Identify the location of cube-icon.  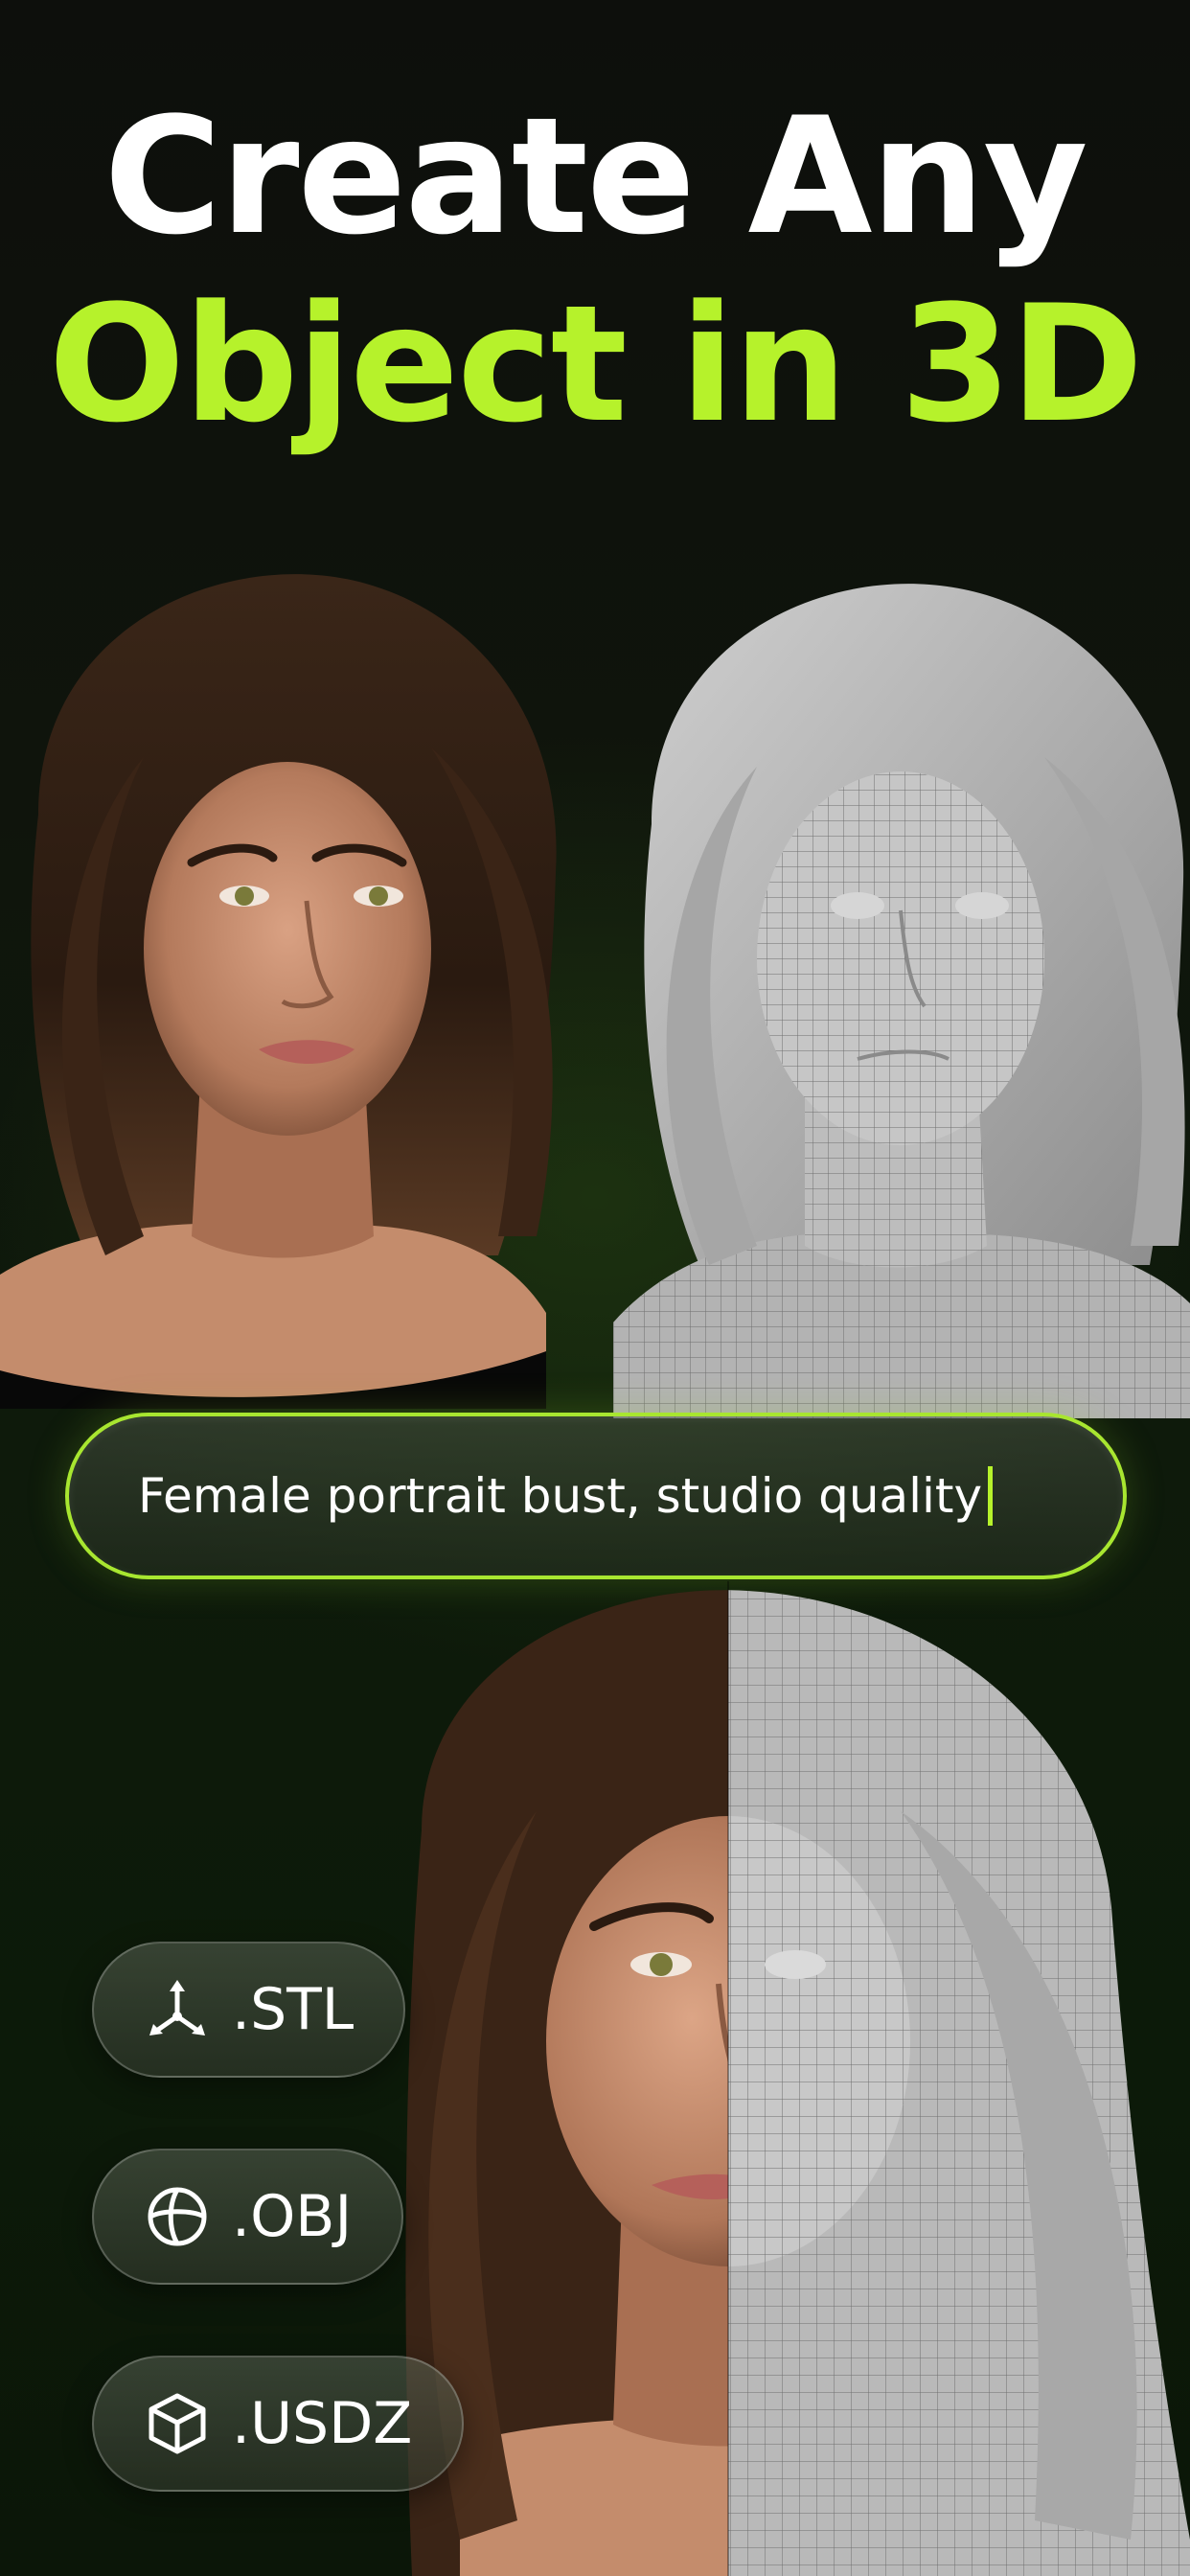
(178, 2423).